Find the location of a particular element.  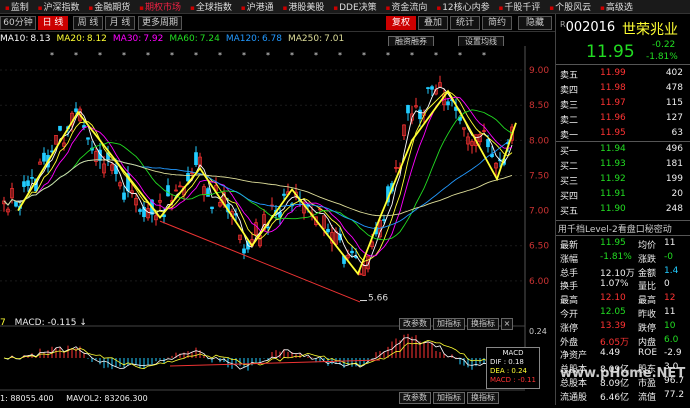

vol-edit-params-button: 改参数 is located at coordinates (415, 398).